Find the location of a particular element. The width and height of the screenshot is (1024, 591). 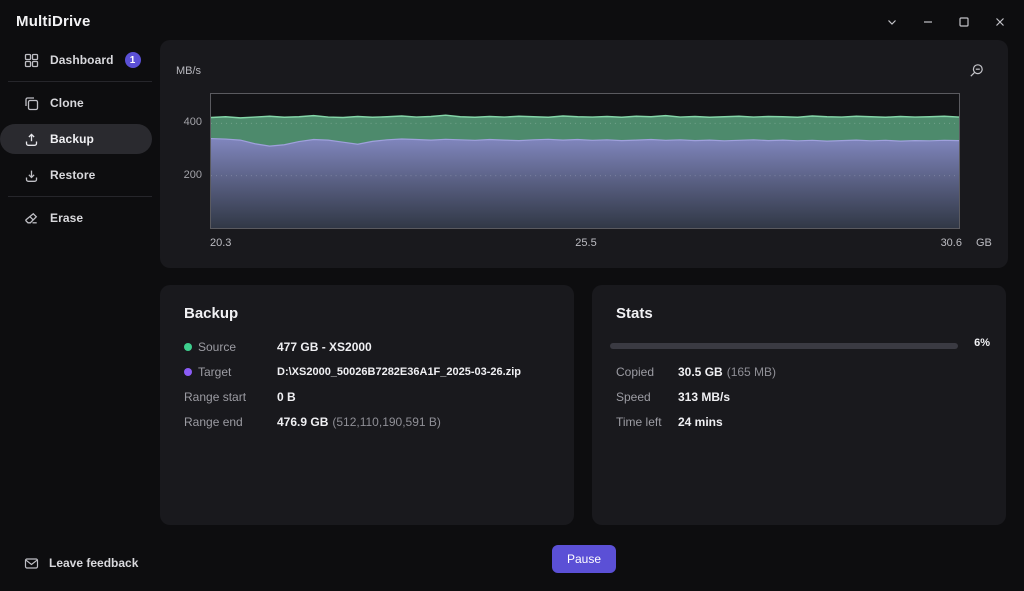

pause-button: Pause is located at coordinates (584, 559).